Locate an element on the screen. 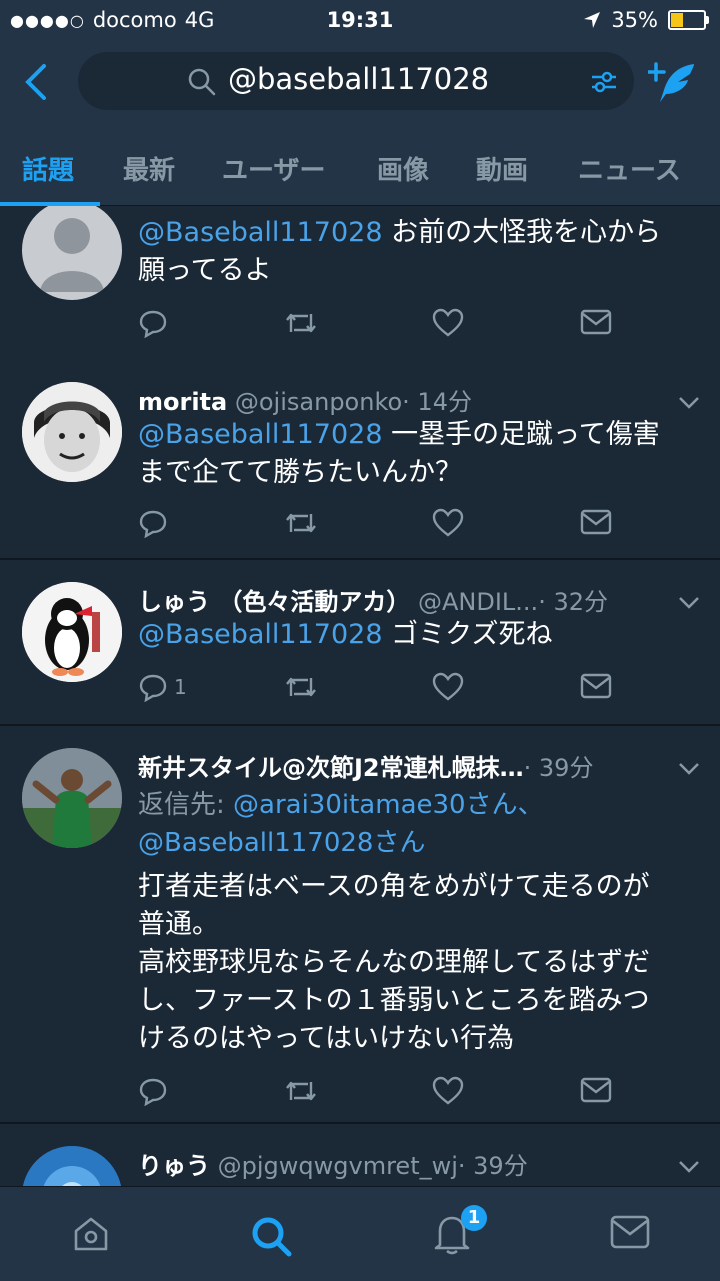  search-tabs: 話題 最新 ユーザー 画像 動画 ニュース is located at coordinates (360, 172).